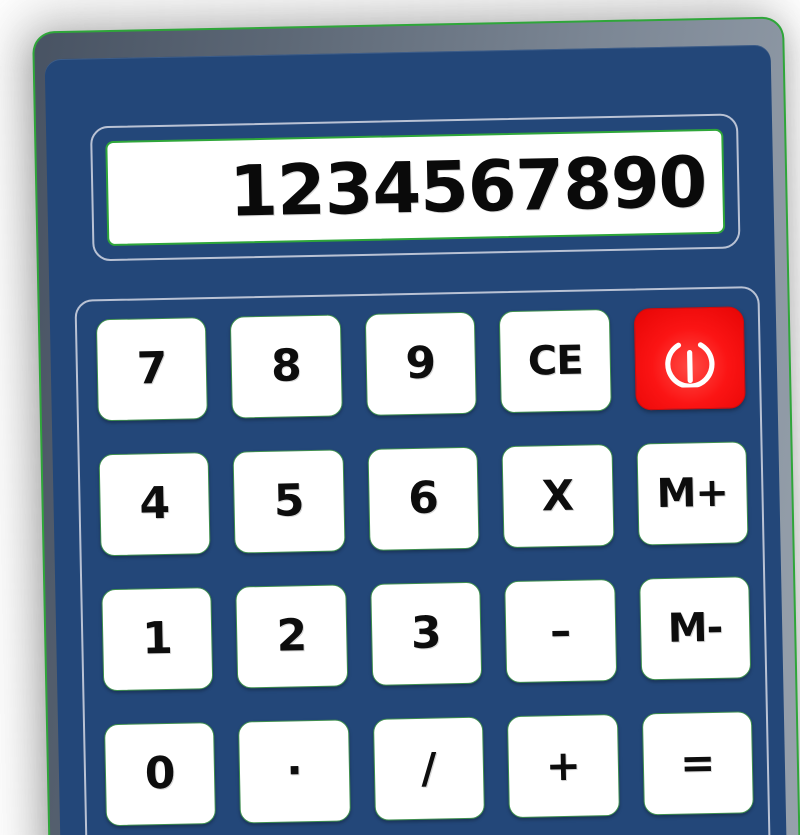 The height and width of the screenshot is (835, 800). I want to click on key-4: 4, so click(154, 504).